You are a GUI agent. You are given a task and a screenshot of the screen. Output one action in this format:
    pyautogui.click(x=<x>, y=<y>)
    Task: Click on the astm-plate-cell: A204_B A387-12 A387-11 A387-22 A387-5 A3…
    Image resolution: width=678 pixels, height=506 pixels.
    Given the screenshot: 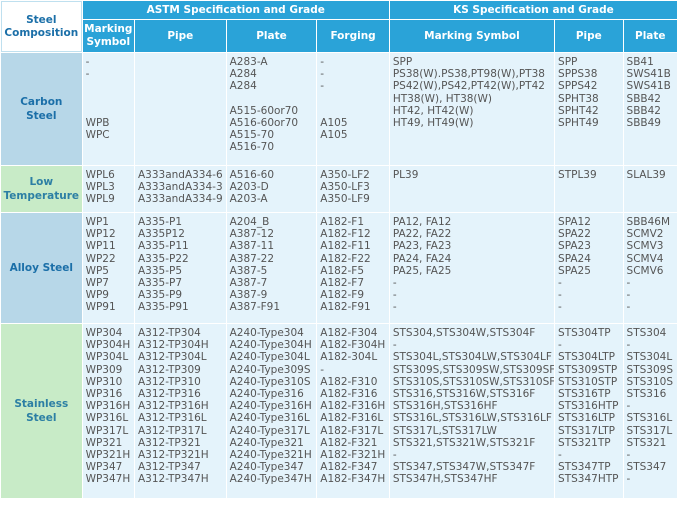 What is the action you would take?
    pyautogui.click(x=271, y=268)
    